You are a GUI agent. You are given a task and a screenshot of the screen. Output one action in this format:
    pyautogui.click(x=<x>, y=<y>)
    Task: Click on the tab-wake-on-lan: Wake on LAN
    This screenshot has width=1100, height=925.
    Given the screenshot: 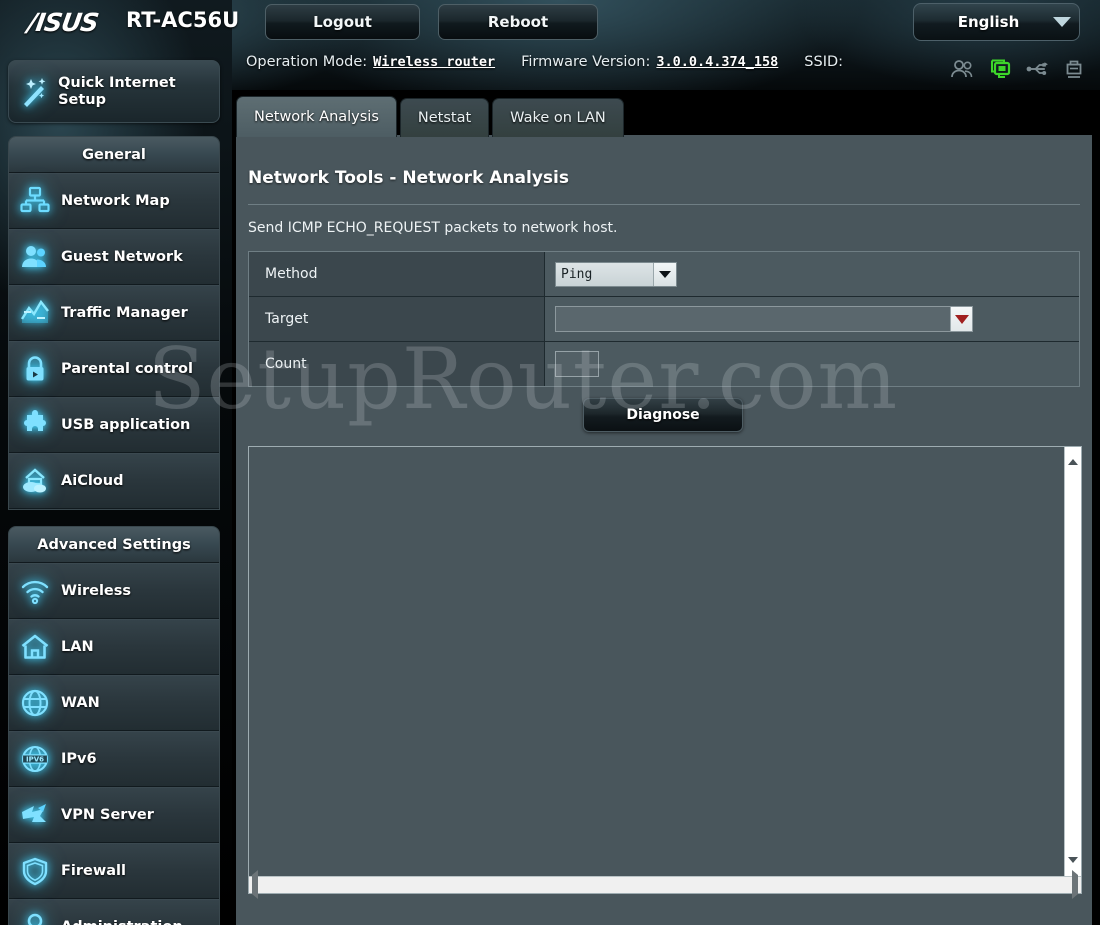 What is the action you would take?
    pyautogui.click(x=558, y=117)
    